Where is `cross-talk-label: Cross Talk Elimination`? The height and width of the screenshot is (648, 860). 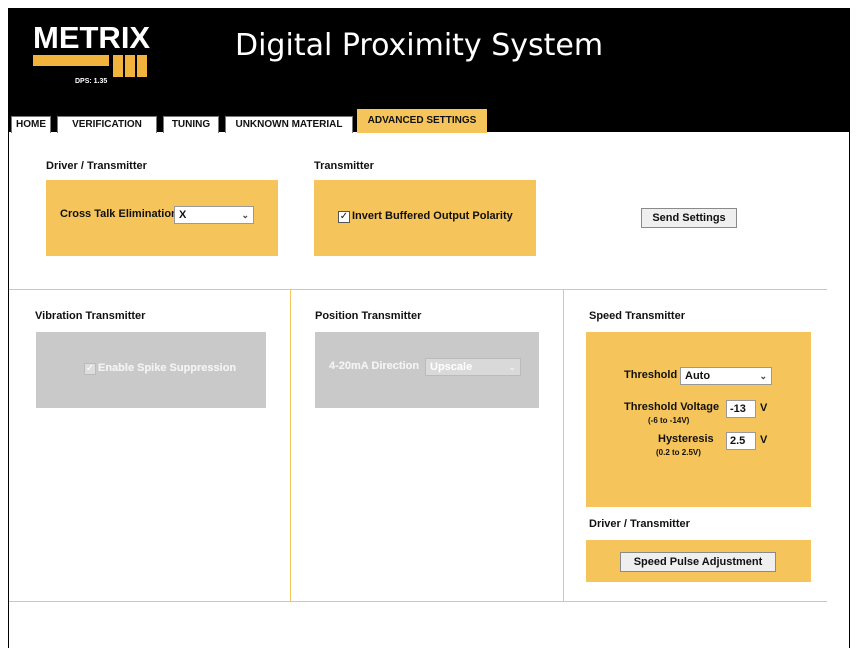
cross-talk-label: Cross Talk Elimination is located at coordinates (119, 214).